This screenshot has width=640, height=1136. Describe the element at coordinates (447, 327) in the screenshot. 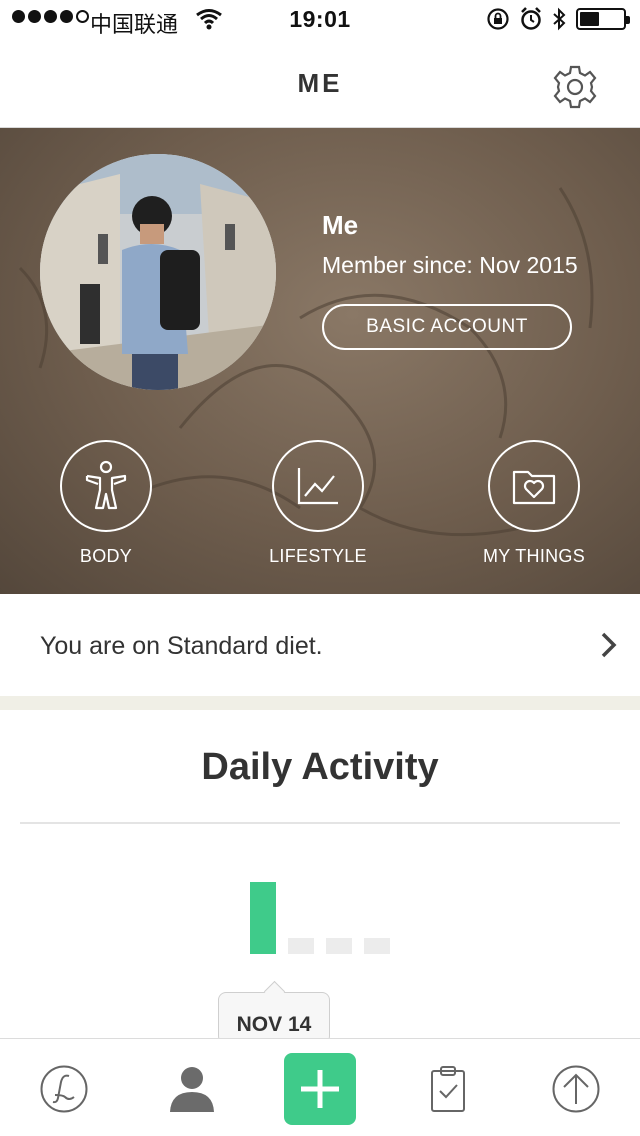

I see `basic-account-button: BASIC ACCOUNT` at that location.